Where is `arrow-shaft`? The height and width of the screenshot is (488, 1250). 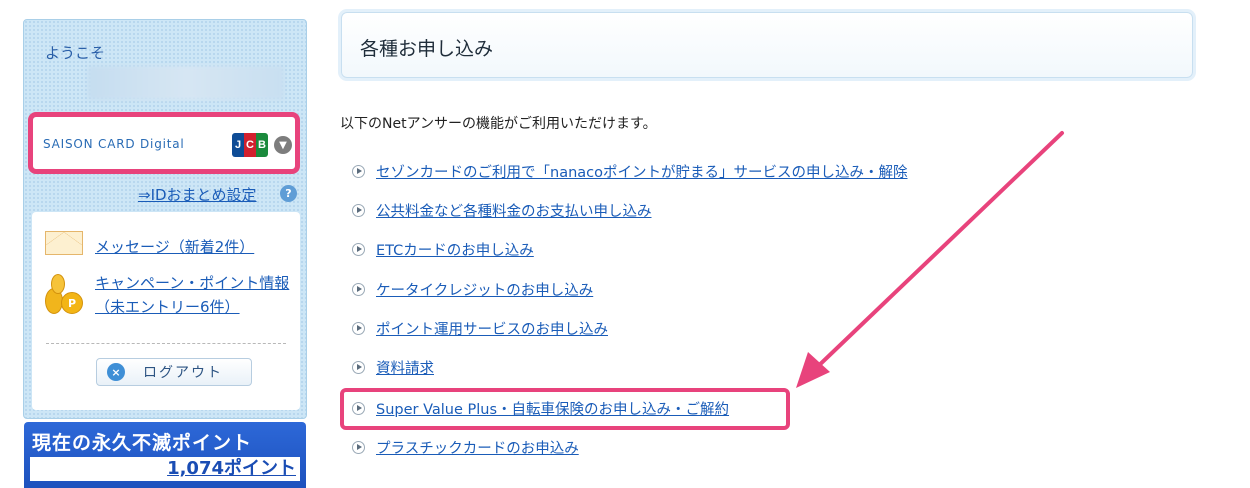
arrow-shaft is located at coordinates (937, 252).